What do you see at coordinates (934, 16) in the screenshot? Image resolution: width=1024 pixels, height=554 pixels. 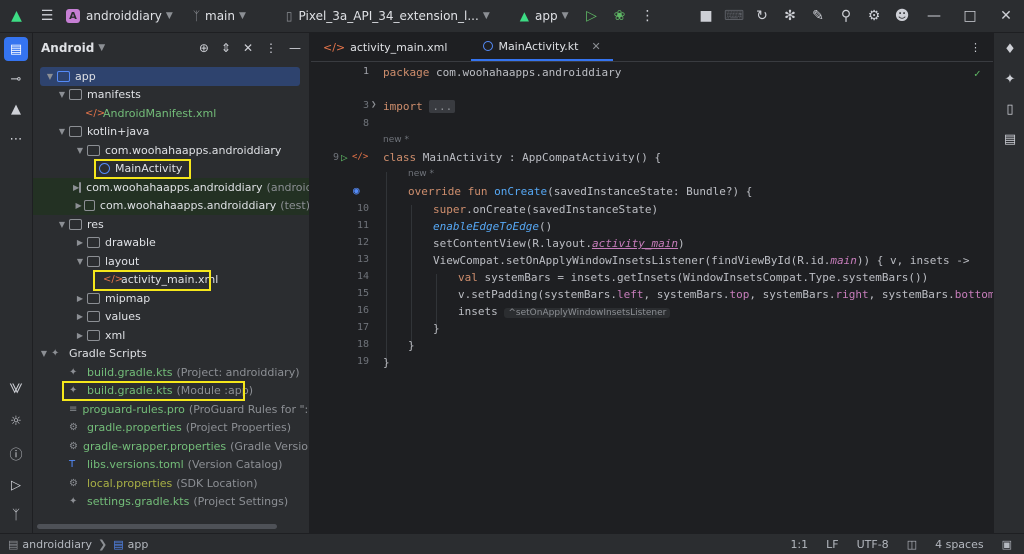 I see `minimize-icon: —` at bounding box center [934, 16].